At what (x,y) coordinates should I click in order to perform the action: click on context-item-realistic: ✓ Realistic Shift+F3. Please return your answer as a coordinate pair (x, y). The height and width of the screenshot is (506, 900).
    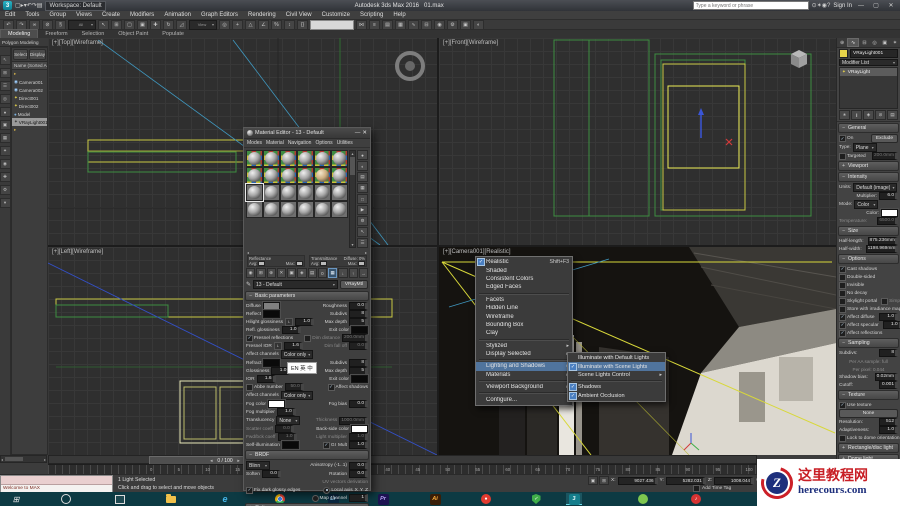
    Looking at the image, I should click on (524, 262).